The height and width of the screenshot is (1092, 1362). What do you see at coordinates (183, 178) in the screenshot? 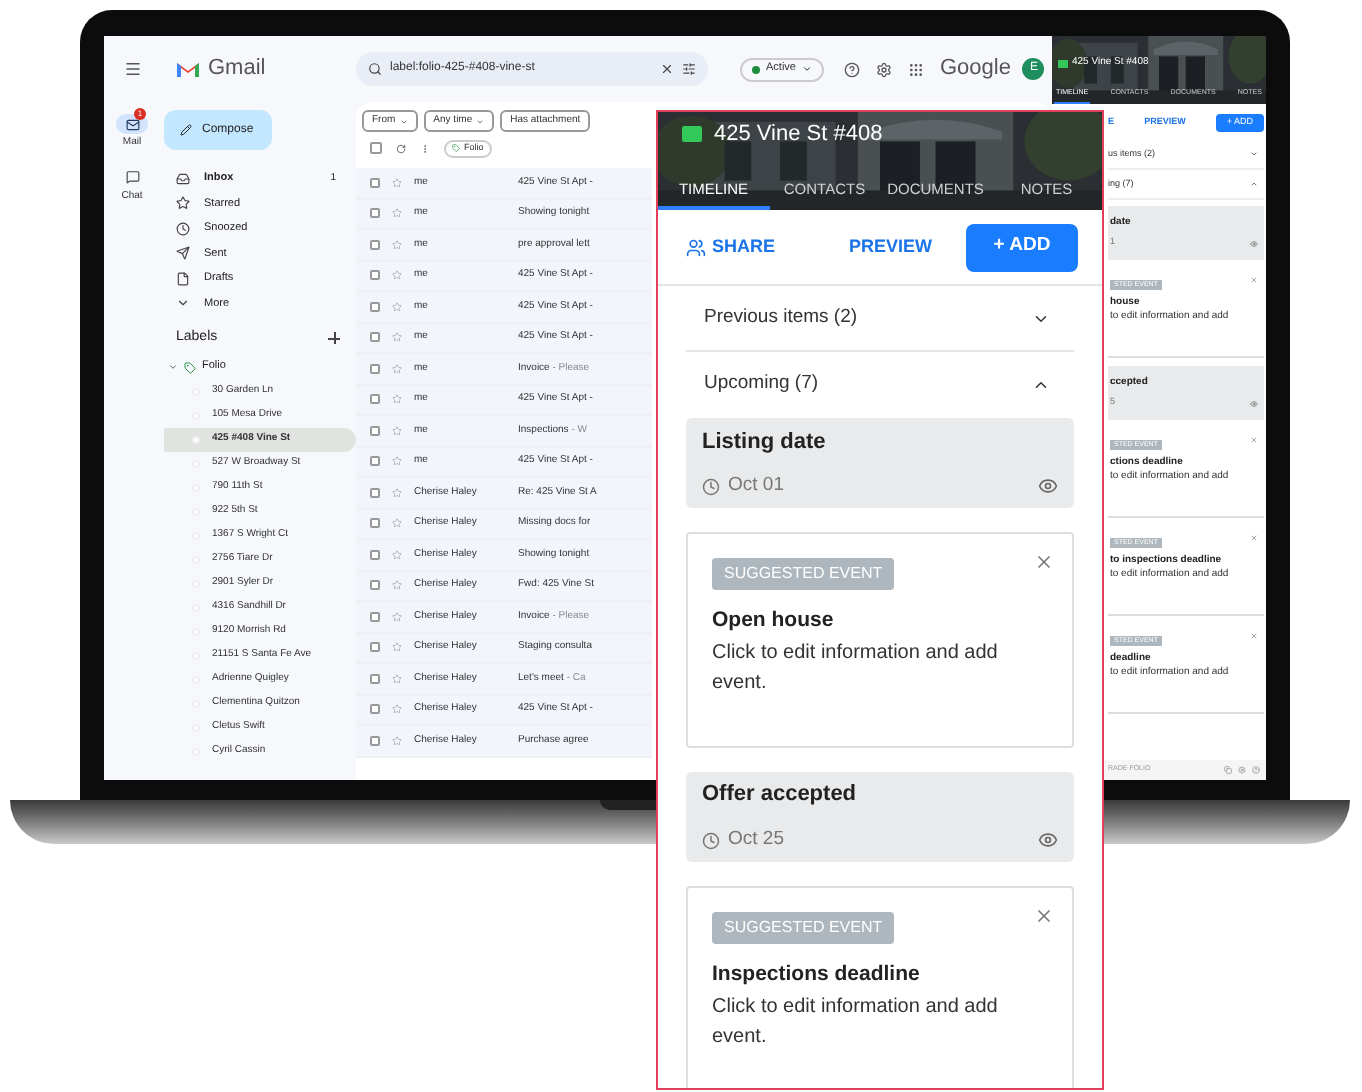
I see `inbox-icon` at bounding box center [183, 178].